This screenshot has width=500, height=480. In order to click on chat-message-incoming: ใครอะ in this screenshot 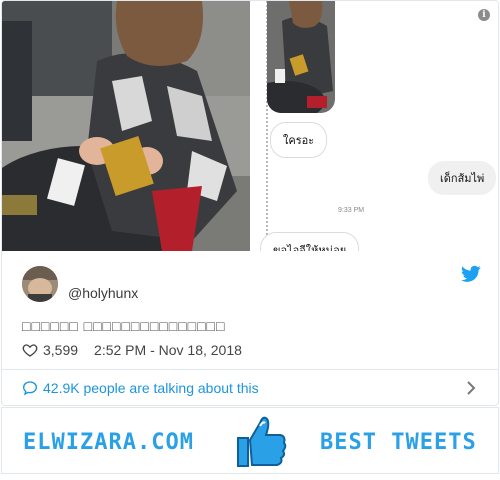, I will do `click(299, 140)`.